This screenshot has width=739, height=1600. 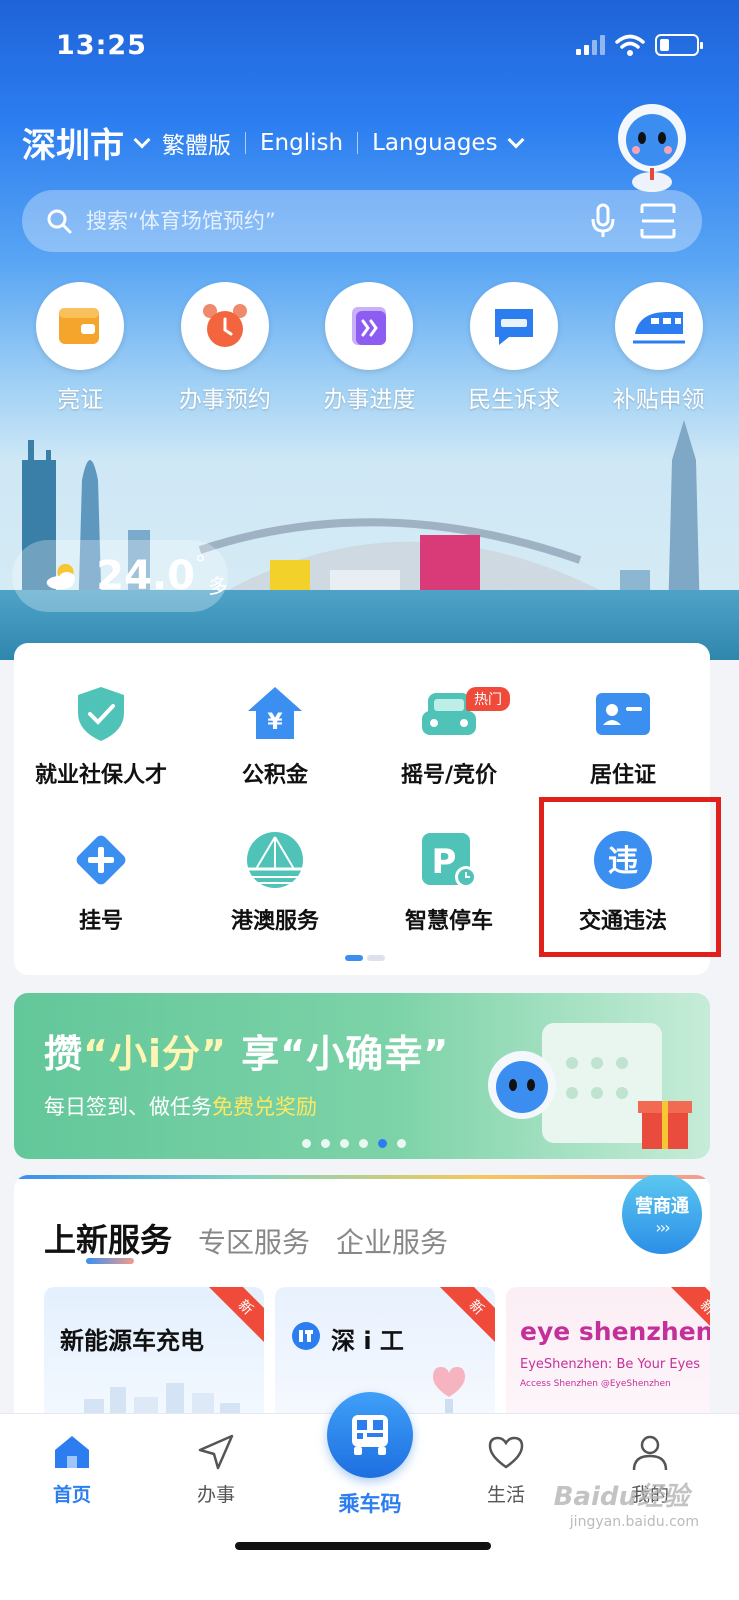 I want to click on tab-enterprise-services: 企业服务, so click(x=392, y=1241).